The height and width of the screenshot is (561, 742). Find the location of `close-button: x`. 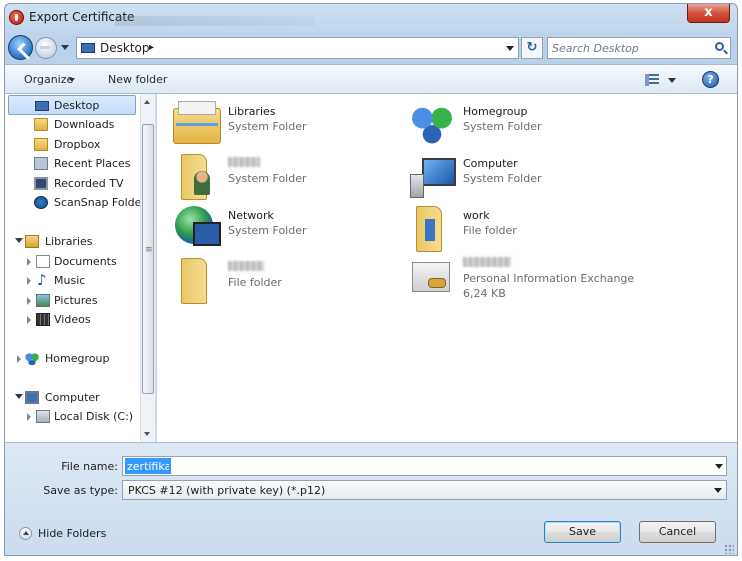

close-button: x is located at coordinates (708, 13).